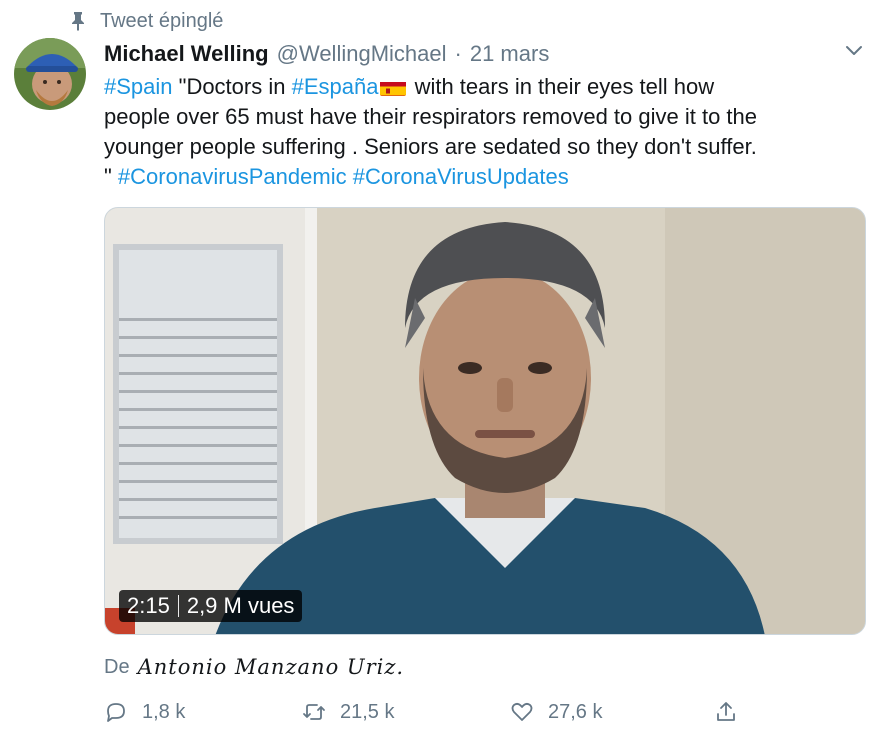 This screenshot has width=878, height=740. I want to click on caret-down-icon, so click(854, 50).